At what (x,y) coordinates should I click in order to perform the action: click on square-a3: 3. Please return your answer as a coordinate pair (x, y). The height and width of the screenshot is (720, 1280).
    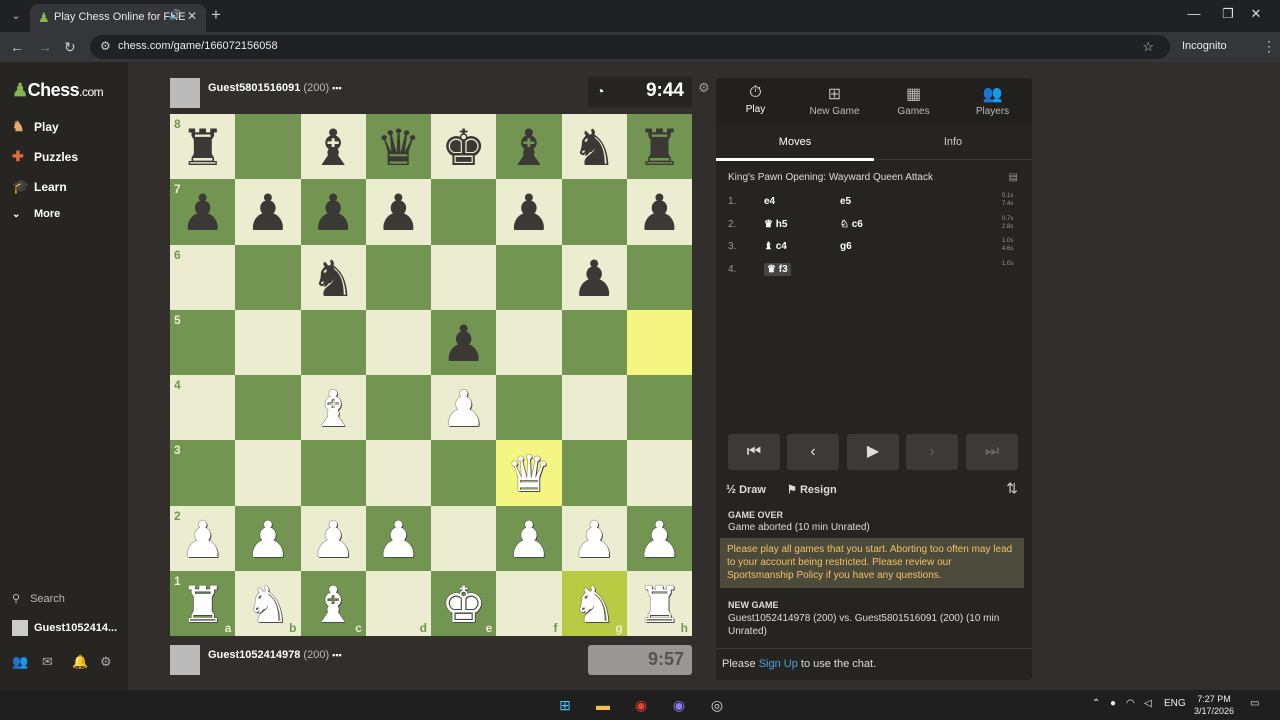
    Looking at the image, I should click on (203, 473).